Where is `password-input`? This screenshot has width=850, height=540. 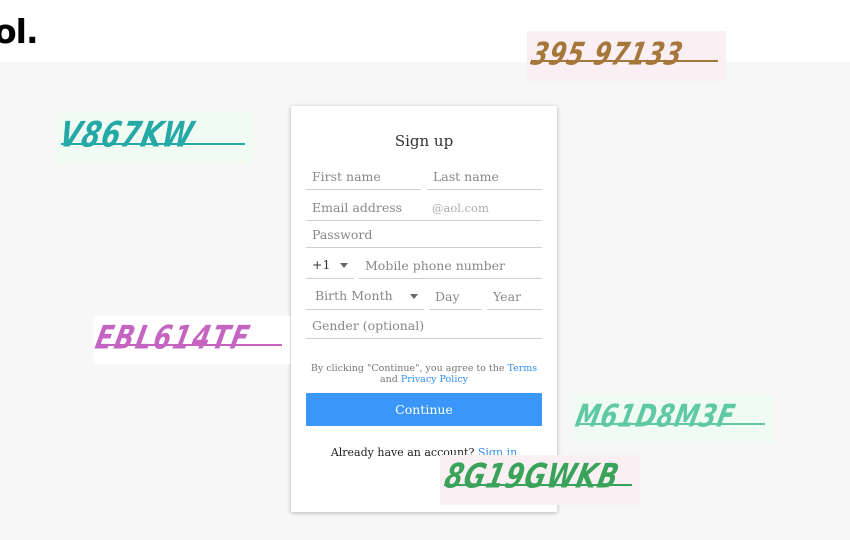
password-input is located at coordinates (424, 234).